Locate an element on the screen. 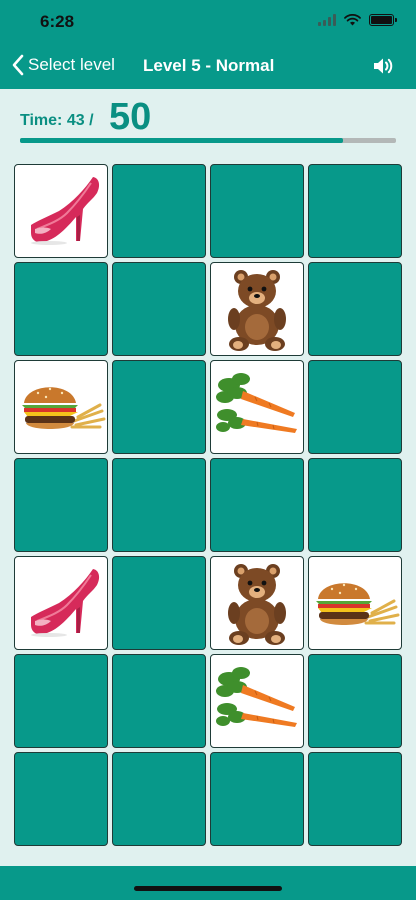 The width and height of the screenshot is (416, 900). page-title: Level 5 - Normal is located at coordinates (209, 65).